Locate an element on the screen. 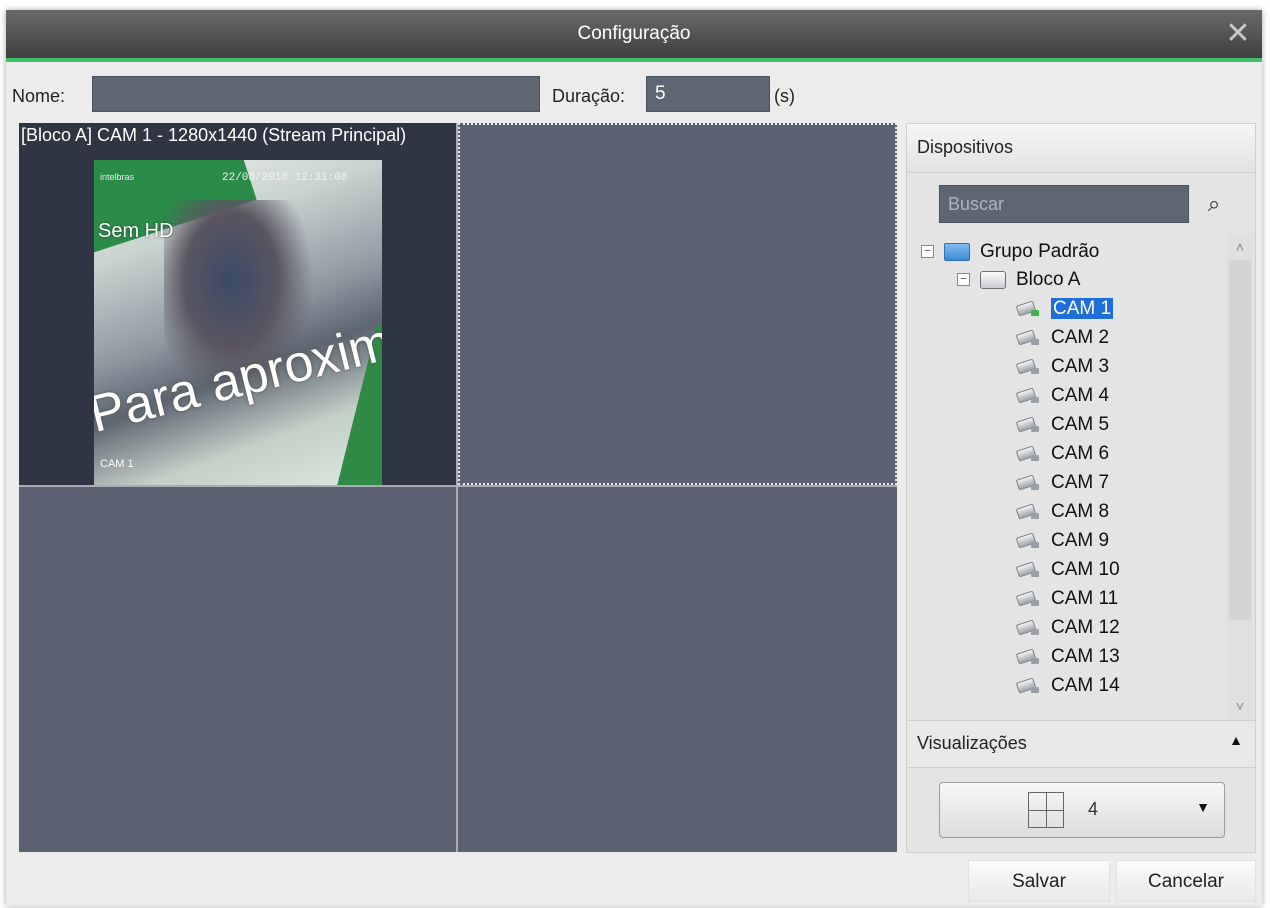 The height and width of the screenshot is (908, 1270). tree-camera: CAM 13 is located at coordinates (1068, 657).